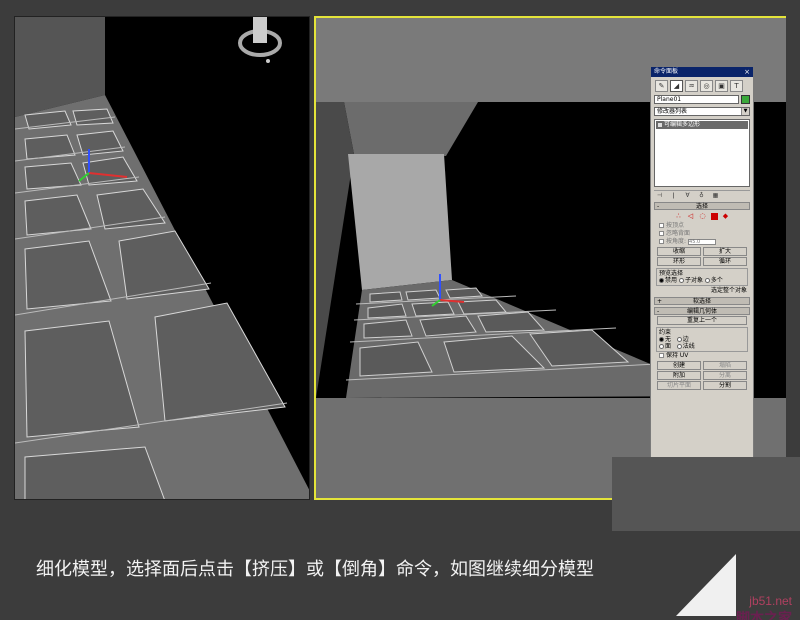 This screenshot has height=620, width=800. Describe the element at coordinates (702, 226) in the screenshot. I see `by-vertex-option: 按顶点` at that location.